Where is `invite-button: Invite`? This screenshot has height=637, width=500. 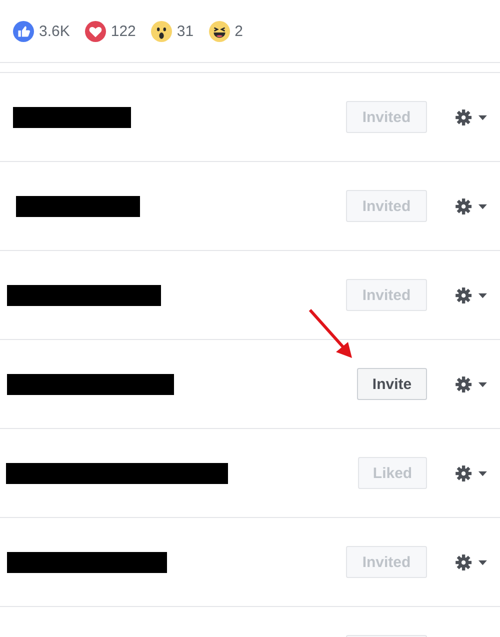 invite-button: Invite is located at coordinates (392, 384).